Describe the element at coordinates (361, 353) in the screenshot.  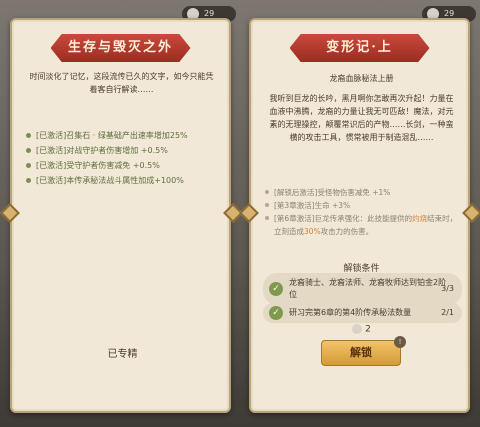
I see `unlock-button: 解锁` at that location.